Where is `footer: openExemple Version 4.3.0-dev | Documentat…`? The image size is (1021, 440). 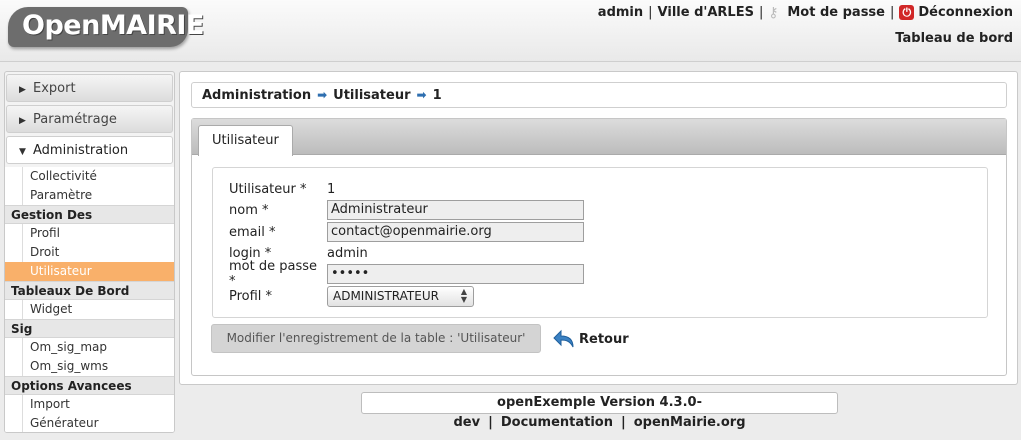 footer: openExemple Version 4.3.0-dev | Documentat… is located at coordinates (599, 411).